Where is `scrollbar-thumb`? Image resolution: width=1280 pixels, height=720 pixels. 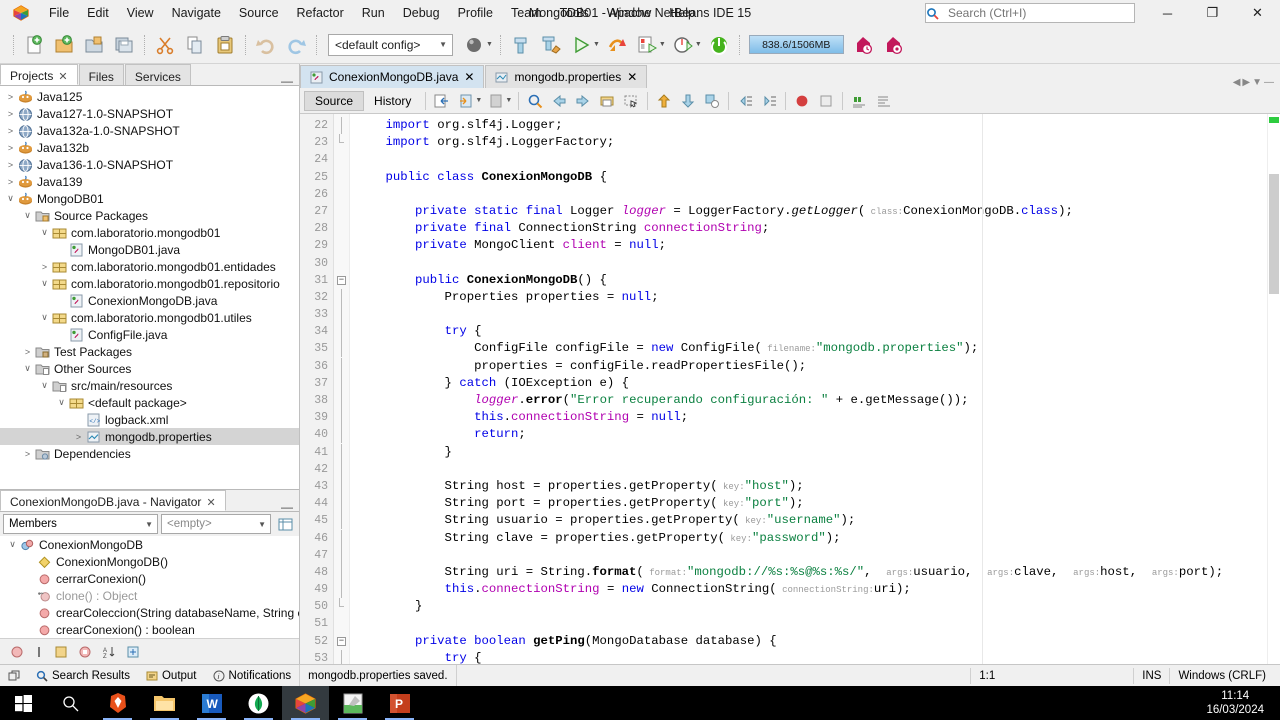 scrollbar-thumb is located at coordinates (1274, 234).